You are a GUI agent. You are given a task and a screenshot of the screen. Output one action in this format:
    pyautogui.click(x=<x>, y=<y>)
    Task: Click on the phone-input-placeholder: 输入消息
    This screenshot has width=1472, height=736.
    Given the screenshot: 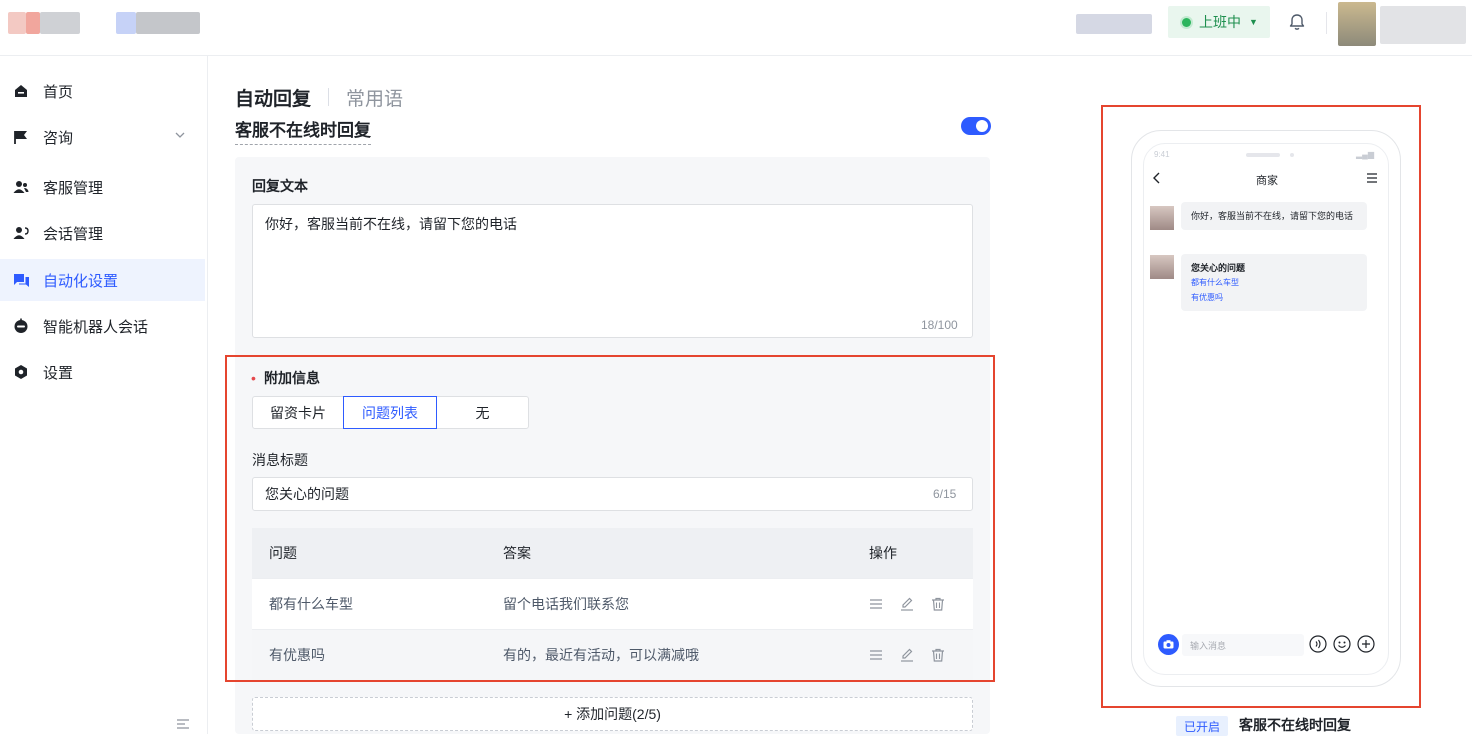 What is the action you would take?
    pyautogui.click(x=1208, y=646)
    